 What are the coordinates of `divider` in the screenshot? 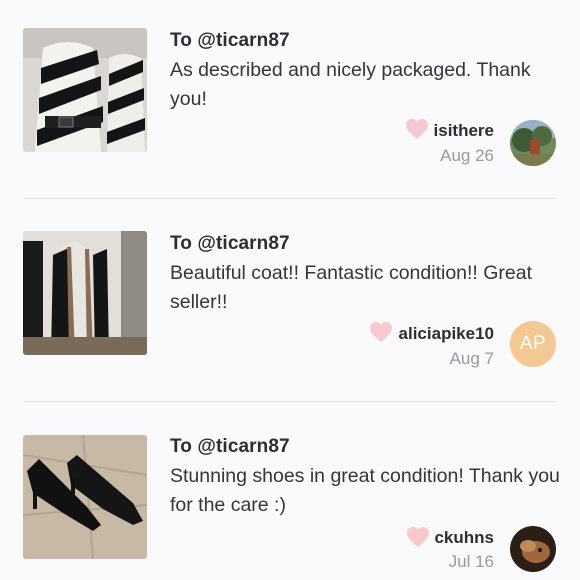 It's located at (290, 198).